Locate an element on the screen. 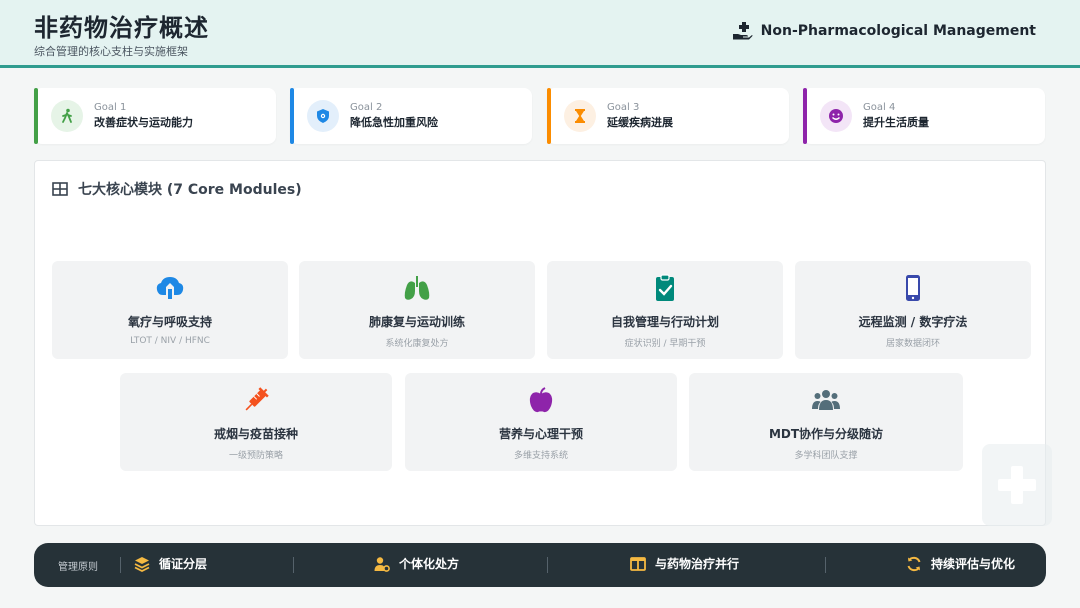 Image resolution: width=1080 pixels, height=608 pixels. principle-item: 与药物治疗并行 is located at coordinates (684, 563).